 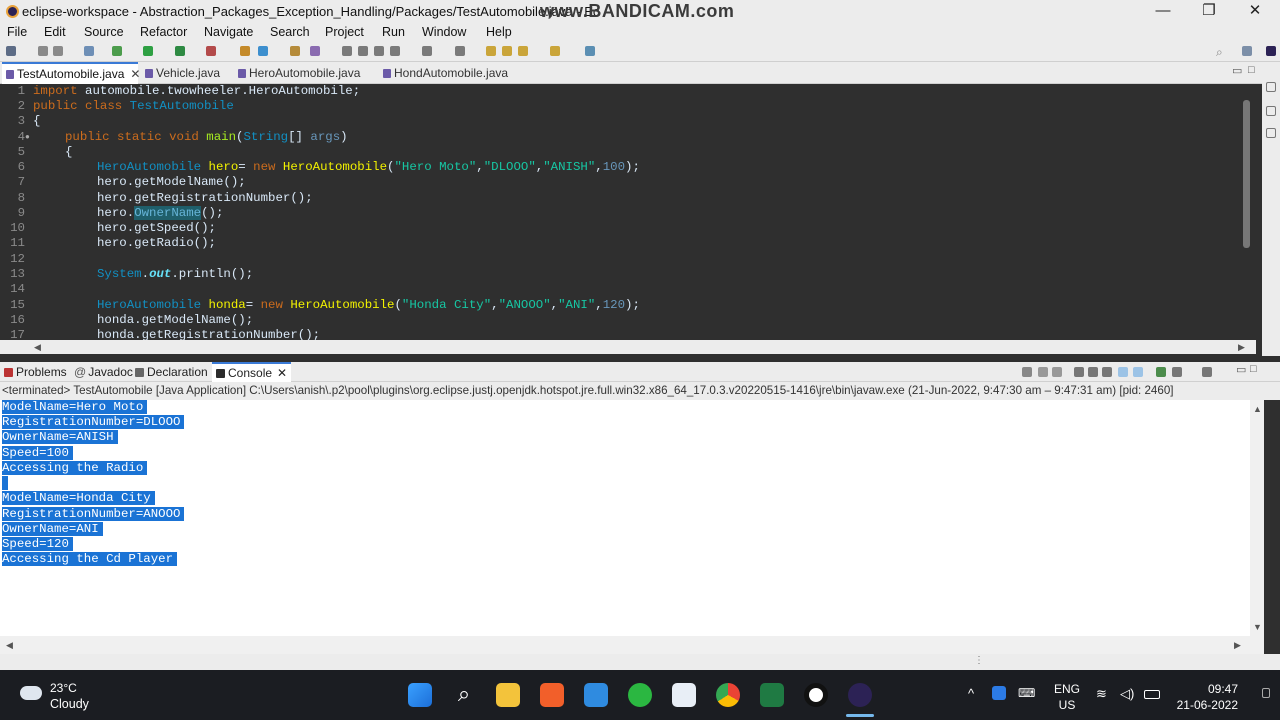 What do you see at coordinates (444, 32) in the screenshot?
I see `menu-window: Window` at bounding box center [444, 32].